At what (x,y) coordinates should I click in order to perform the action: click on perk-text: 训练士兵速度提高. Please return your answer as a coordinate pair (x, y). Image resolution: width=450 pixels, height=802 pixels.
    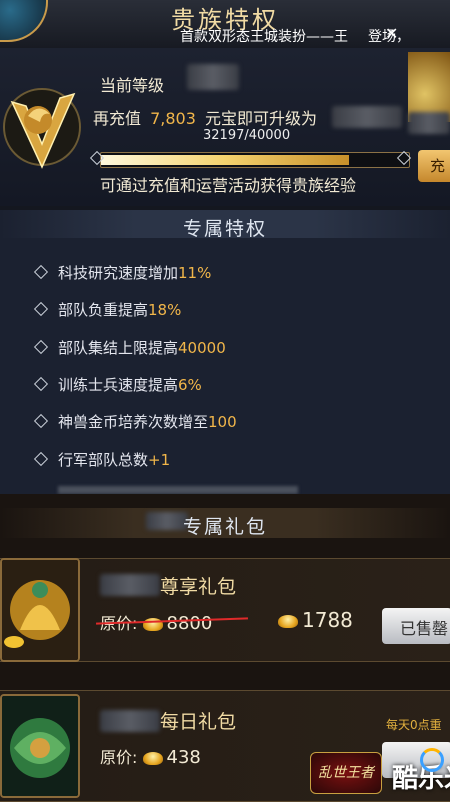
    Looking at the image, I should click on (118, 385).